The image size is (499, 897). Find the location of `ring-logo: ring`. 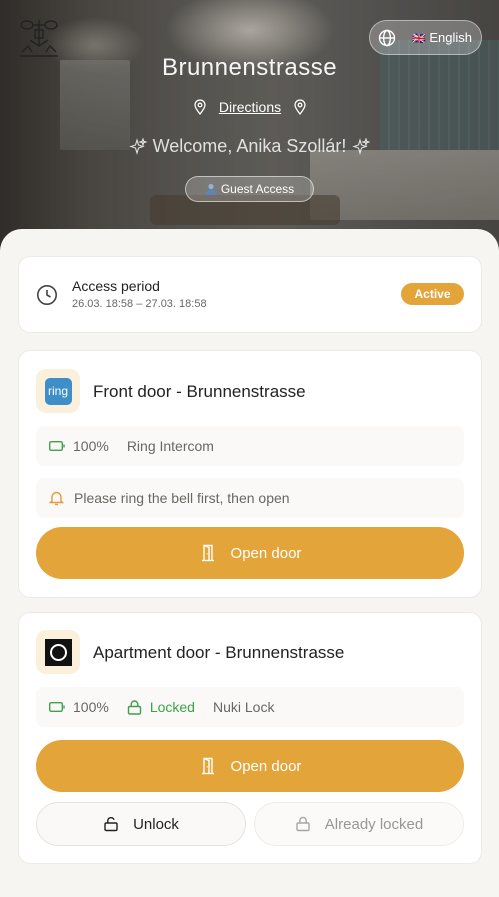

ring-logo: ring is located at coordinates (58, 391).